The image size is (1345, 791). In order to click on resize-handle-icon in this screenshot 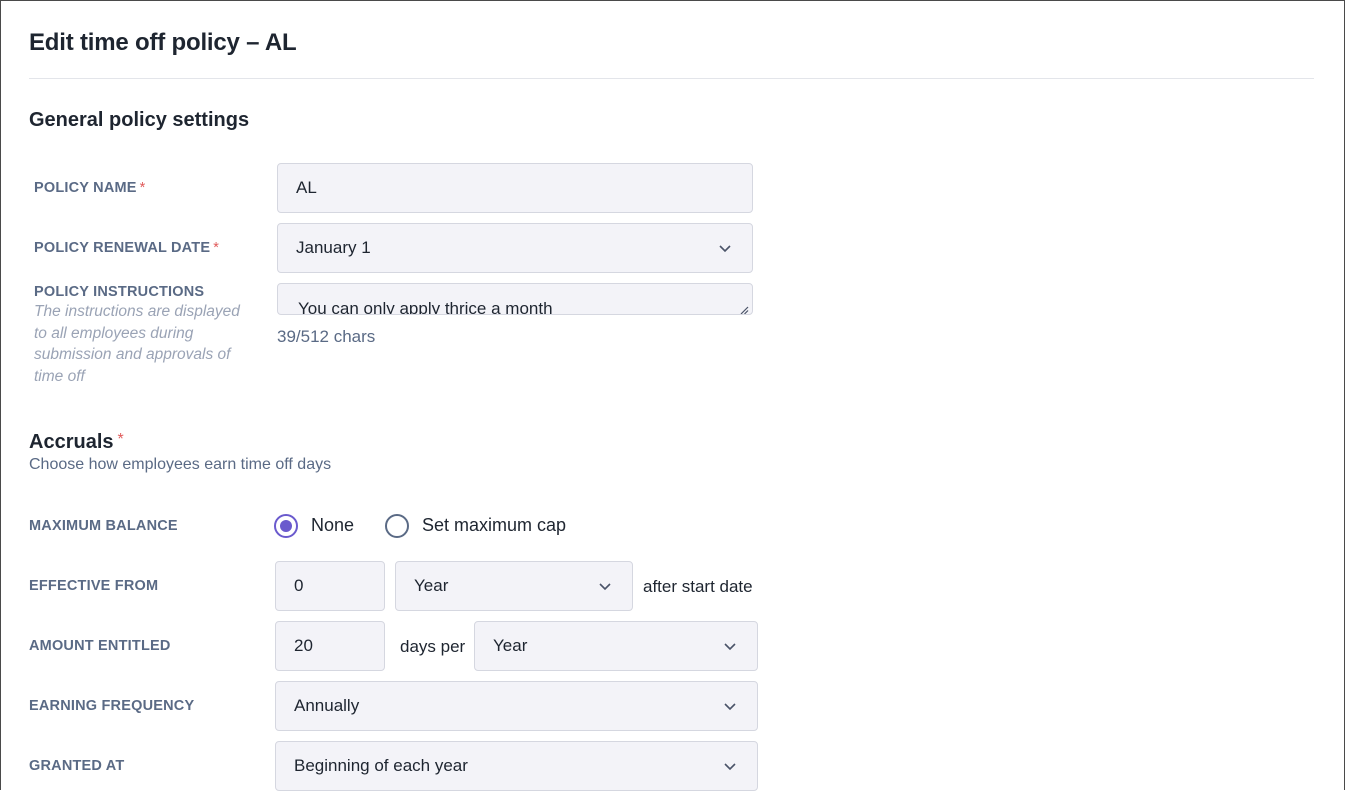, I will do `click(744, 308)`.